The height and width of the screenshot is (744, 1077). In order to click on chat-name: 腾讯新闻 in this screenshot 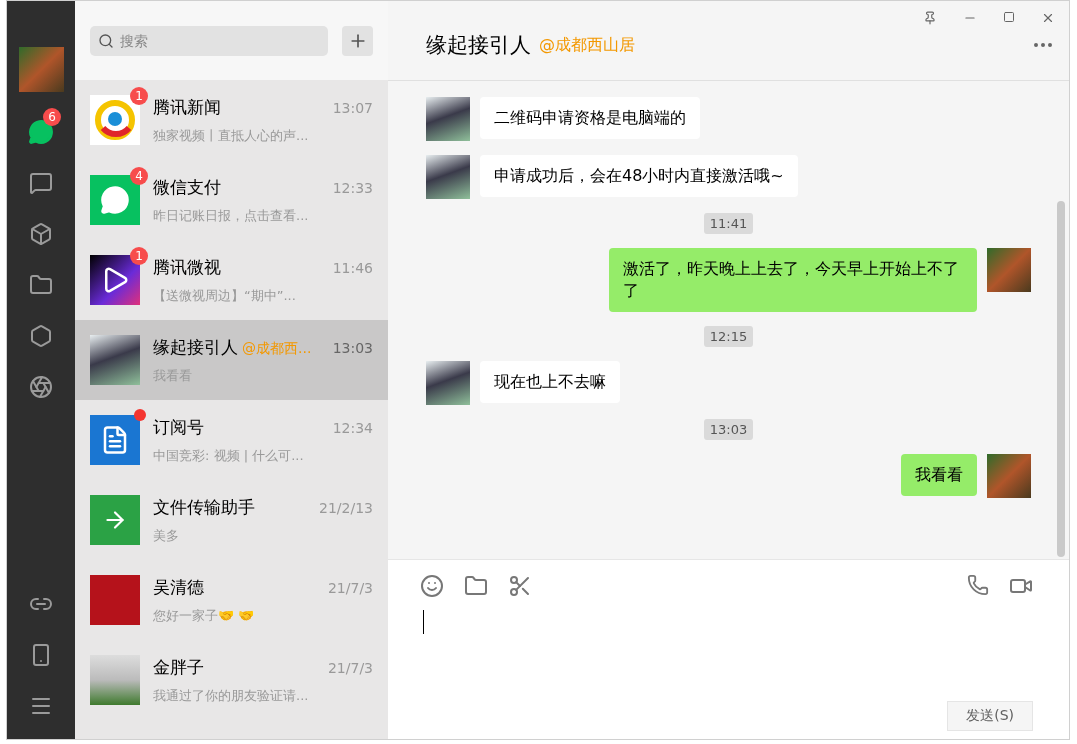, I will do `click(187, 107)`.